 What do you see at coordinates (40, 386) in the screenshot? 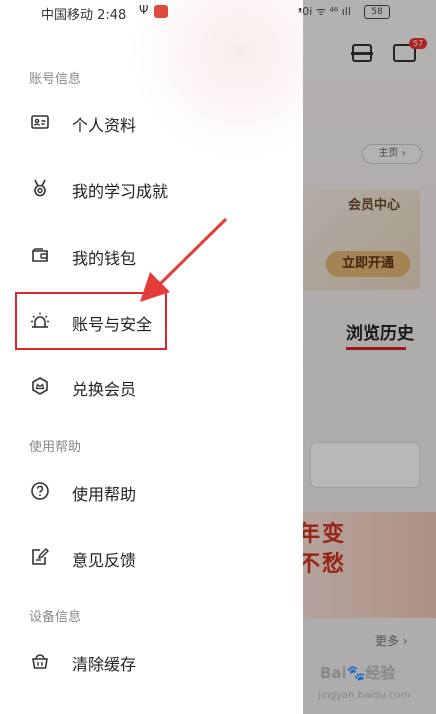
I see `crown-shield-icon` at bounding box center [40, 386].